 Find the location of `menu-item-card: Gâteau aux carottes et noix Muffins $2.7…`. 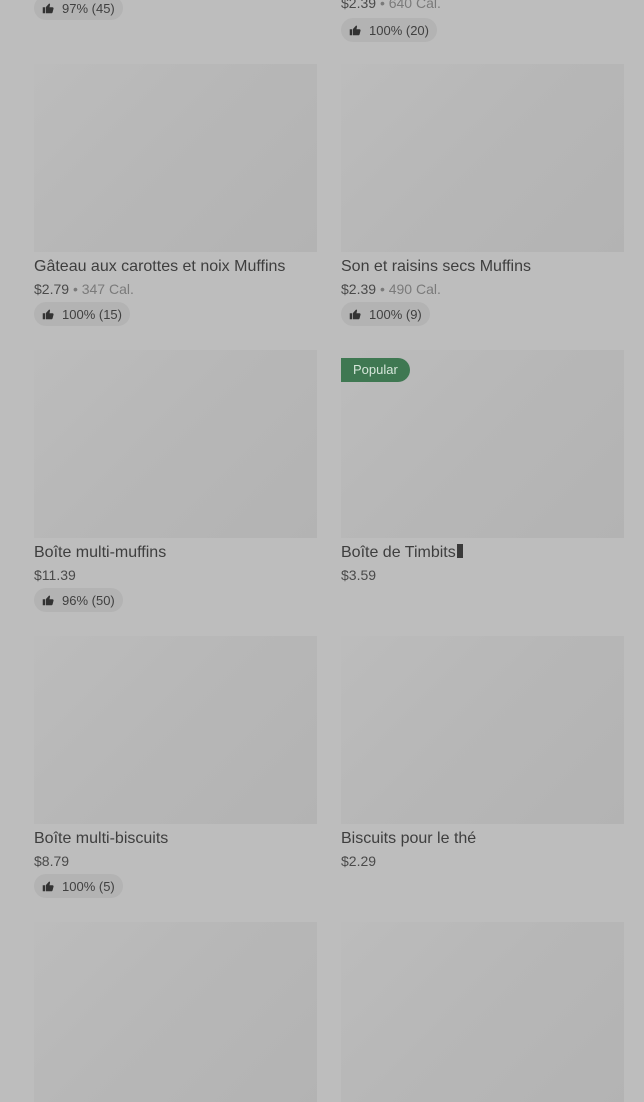

menu-item-card: Gâteau aux carottes et noix Muffins $2.7… is located at coordinates (175, 195).